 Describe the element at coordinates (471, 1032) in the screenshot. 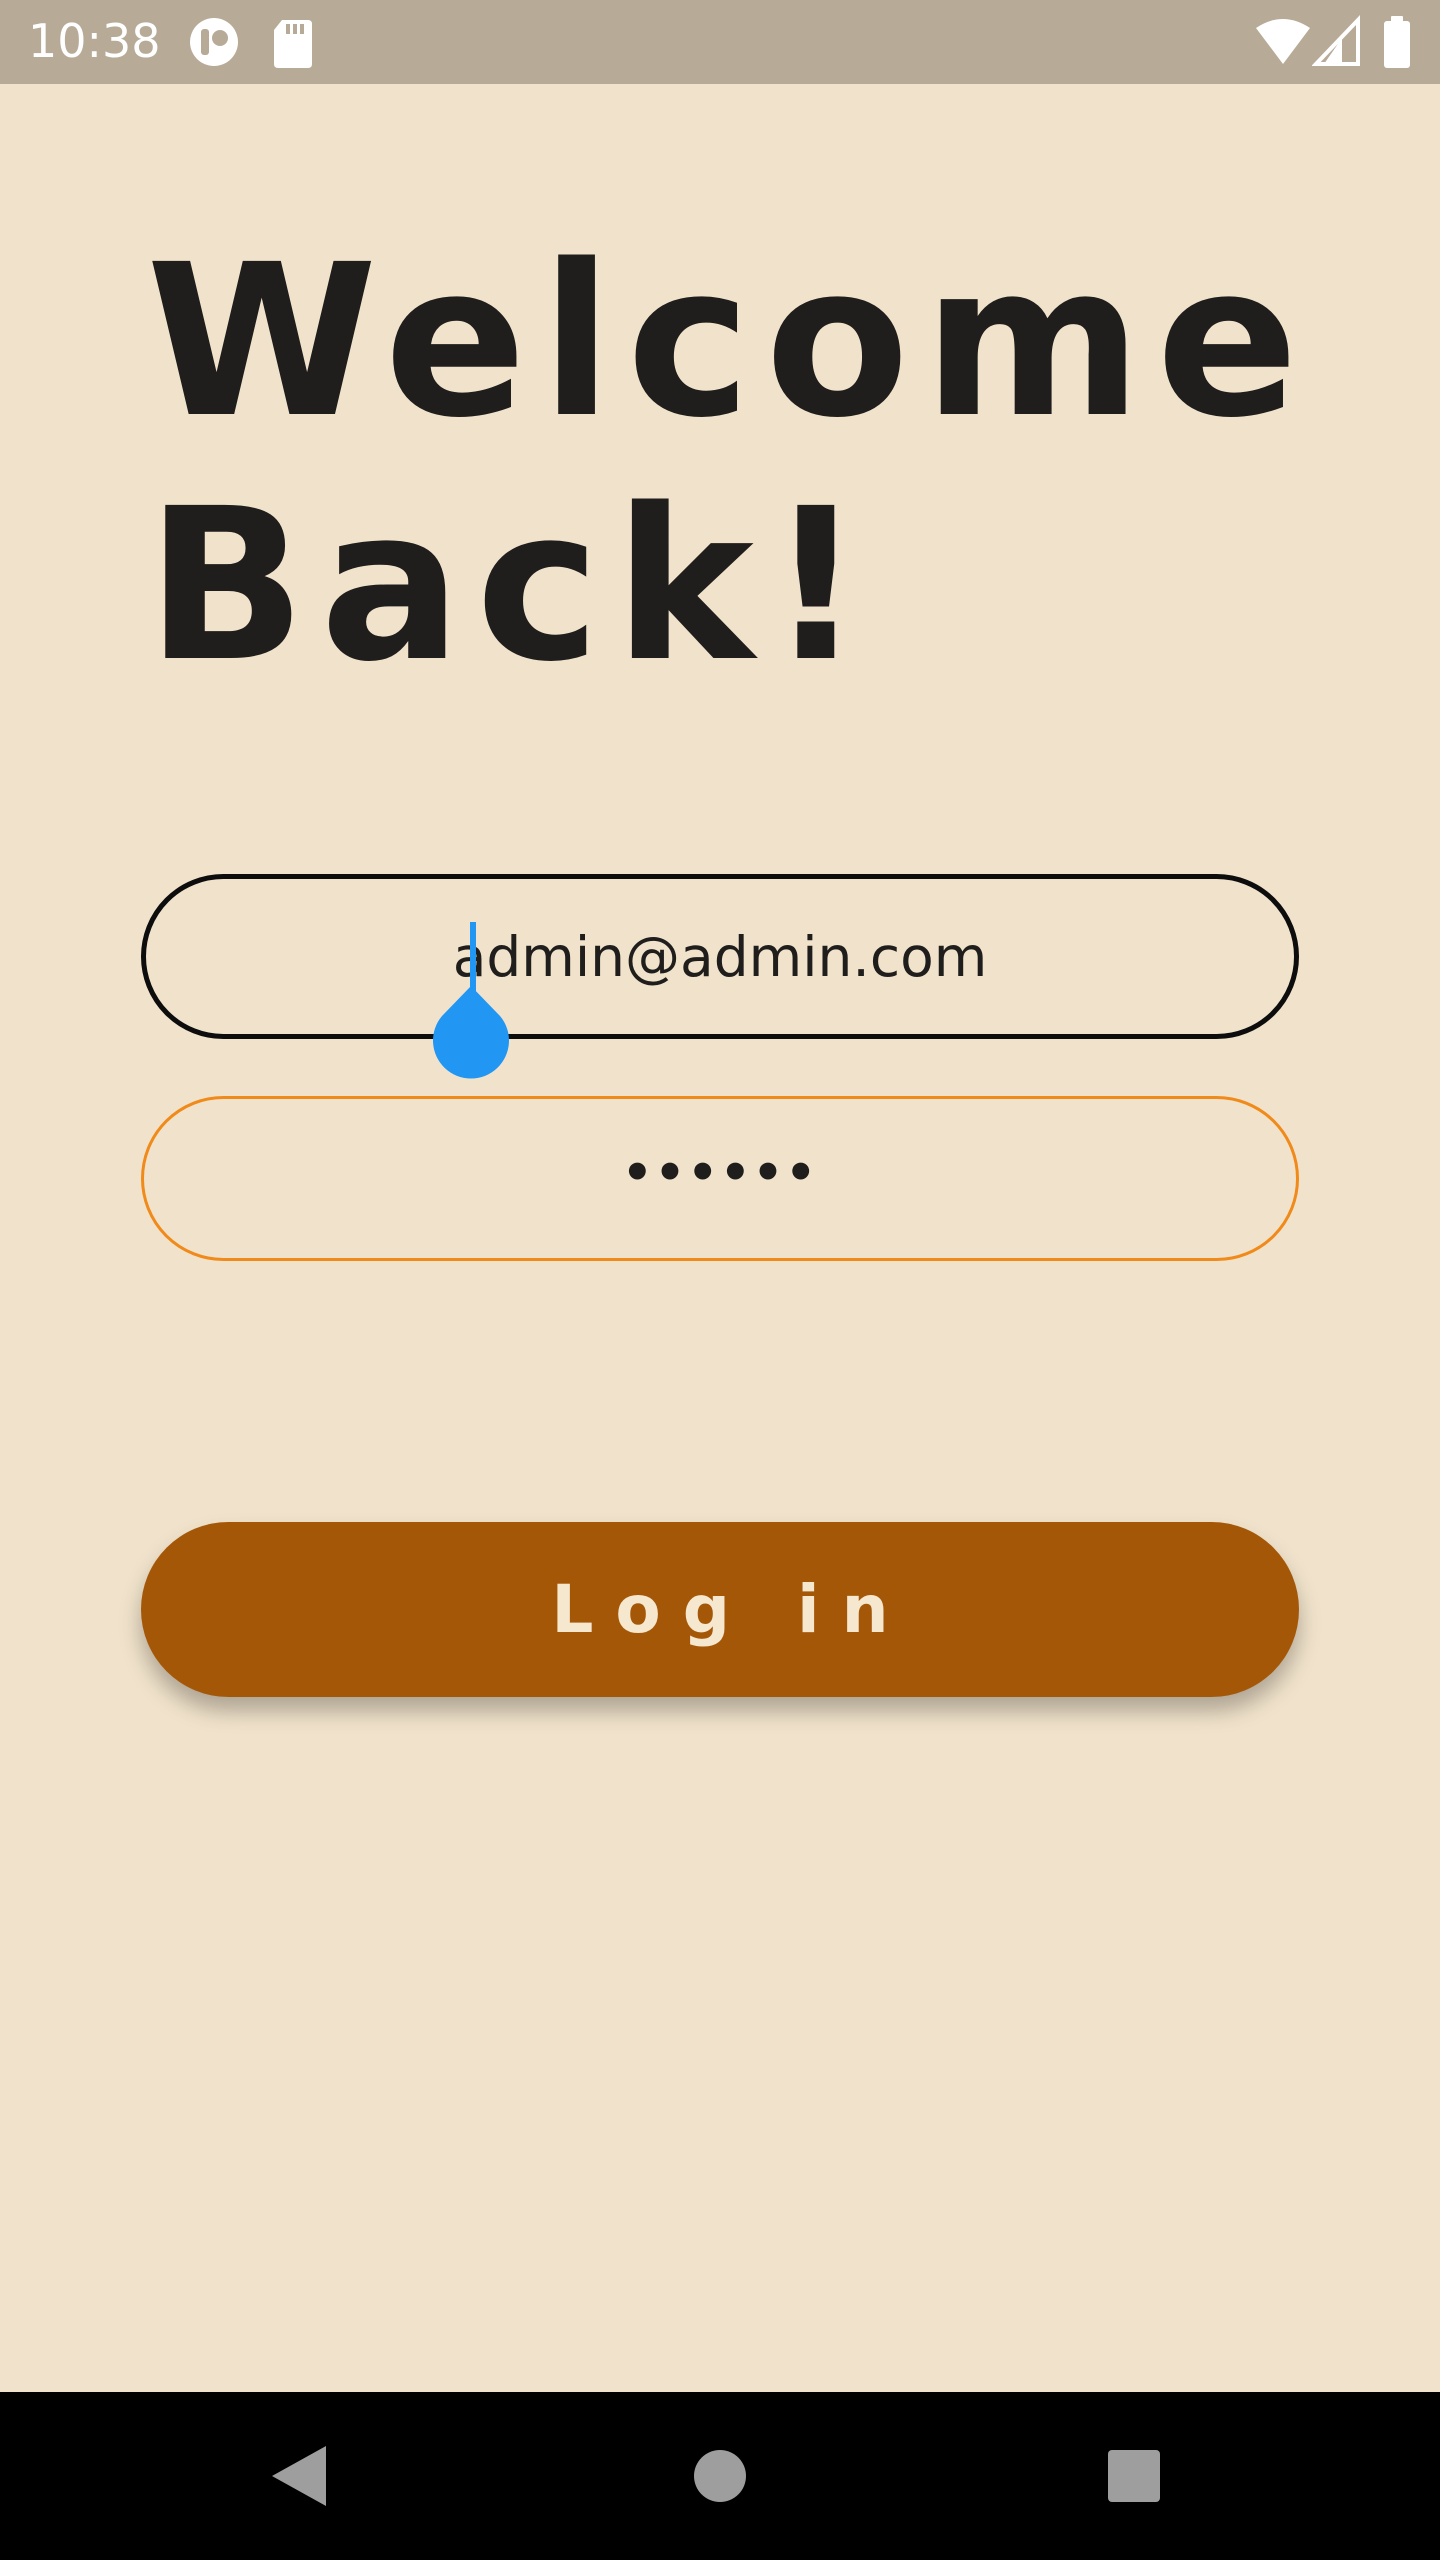

I see `cursor-handle` at that location.